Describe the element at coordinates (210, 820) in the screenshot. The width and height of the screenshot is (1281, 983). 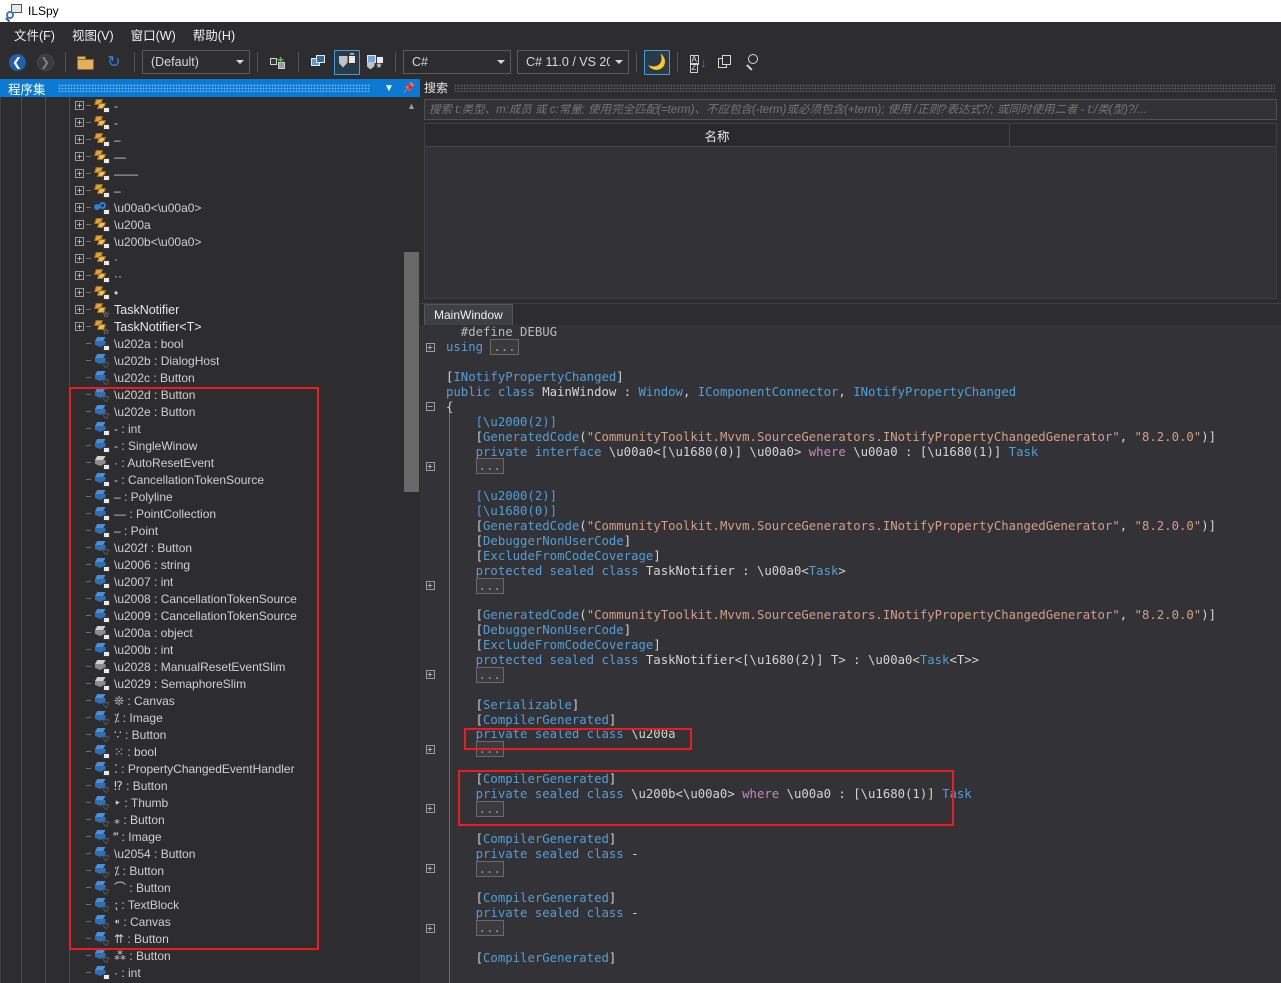
I see `tree-item: ♡ ⁎ : Button` at that location.